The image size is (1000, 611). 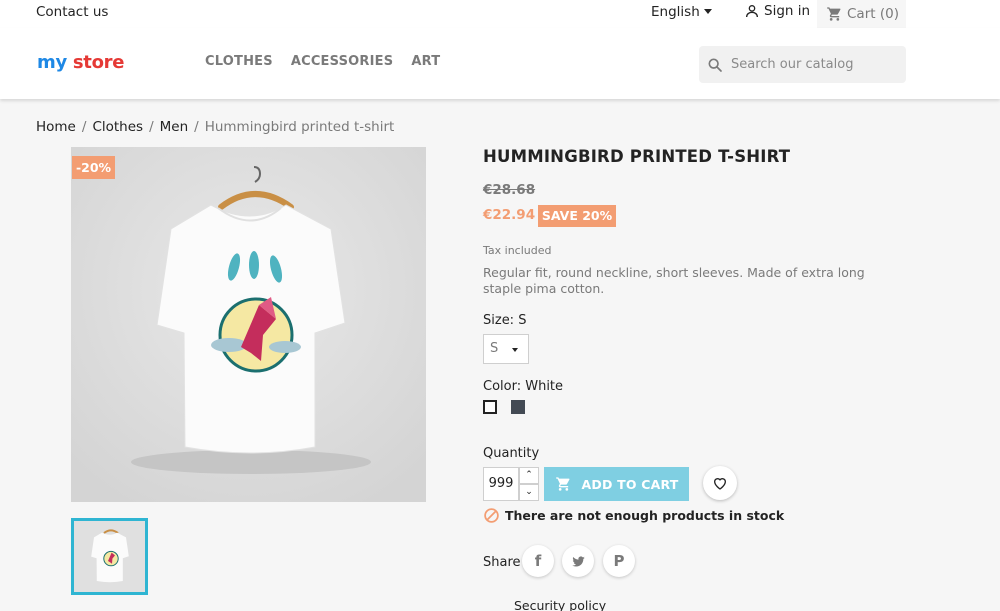 I want to click on size-select-value: S, so click(x=494, y=348).